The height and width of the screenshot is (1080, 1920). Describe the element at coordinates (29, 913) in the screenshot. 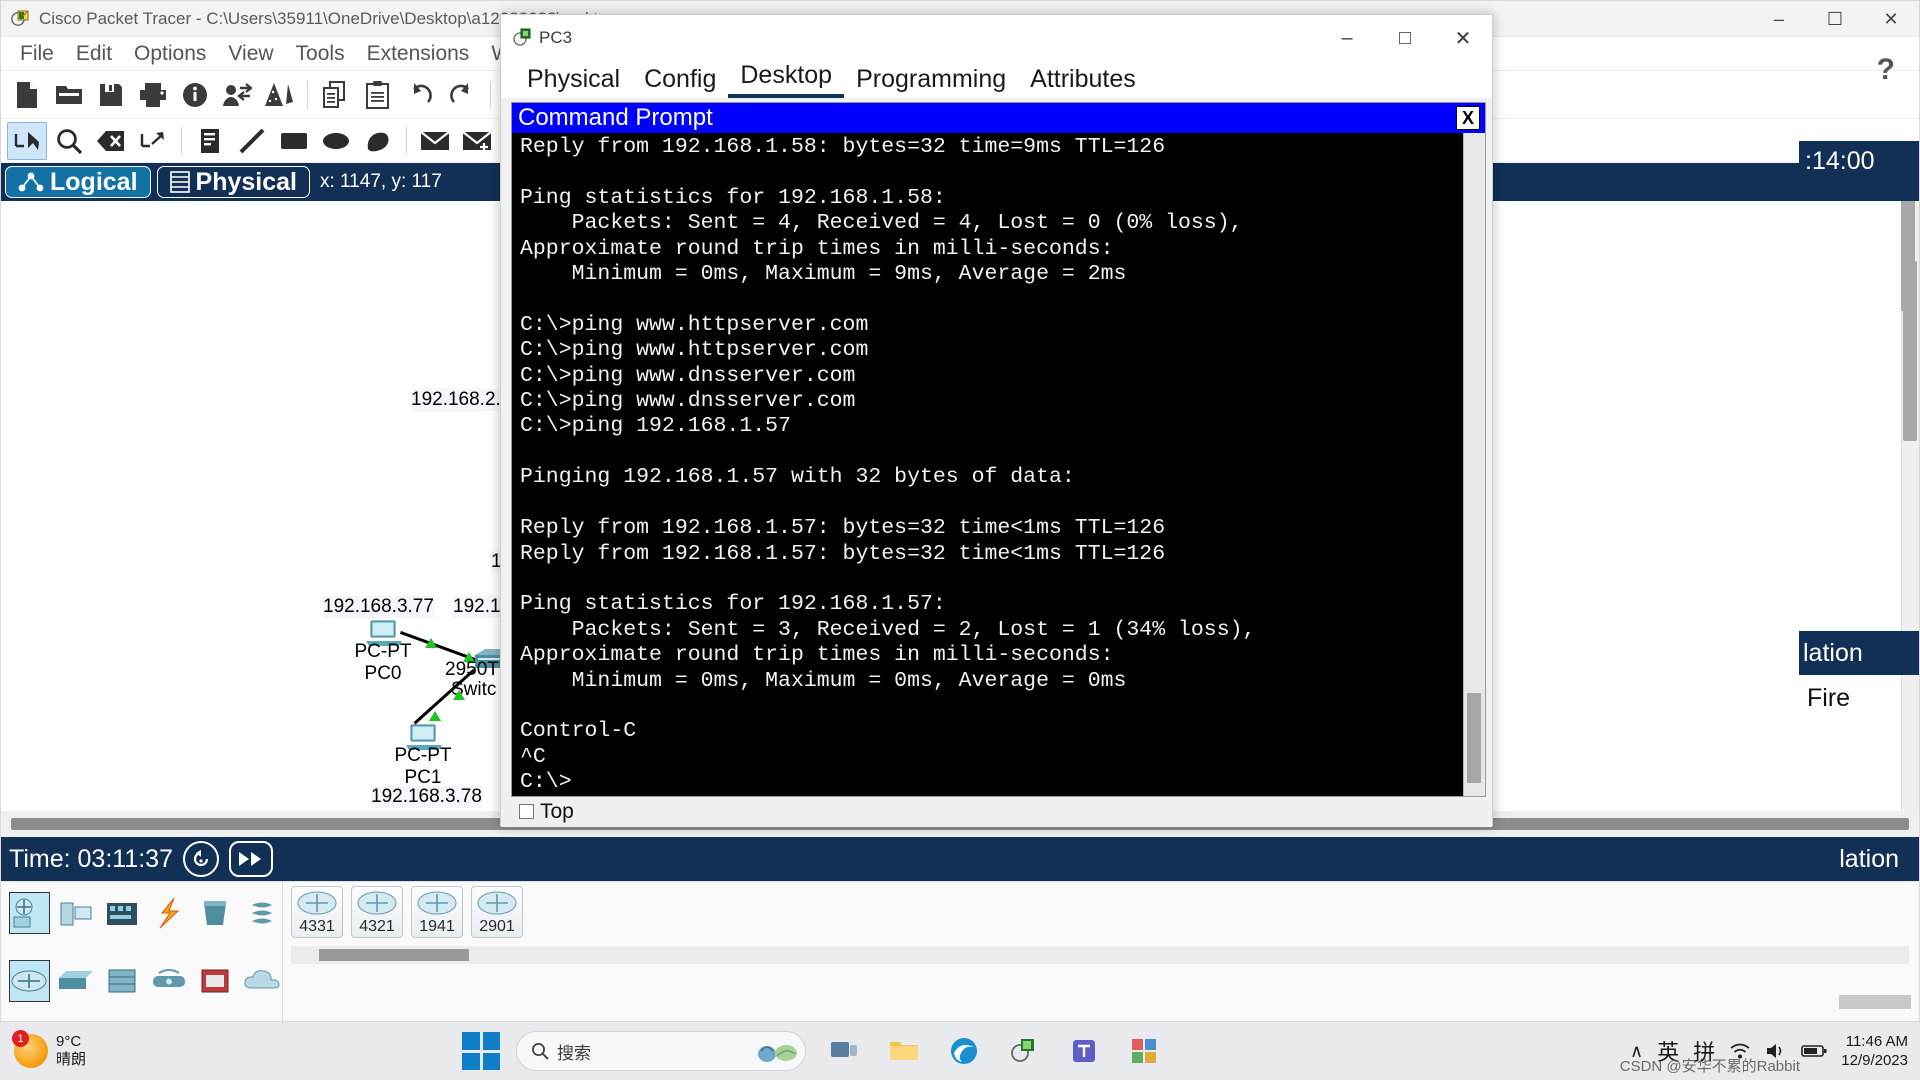

I see `network-devices-icon` at that location.